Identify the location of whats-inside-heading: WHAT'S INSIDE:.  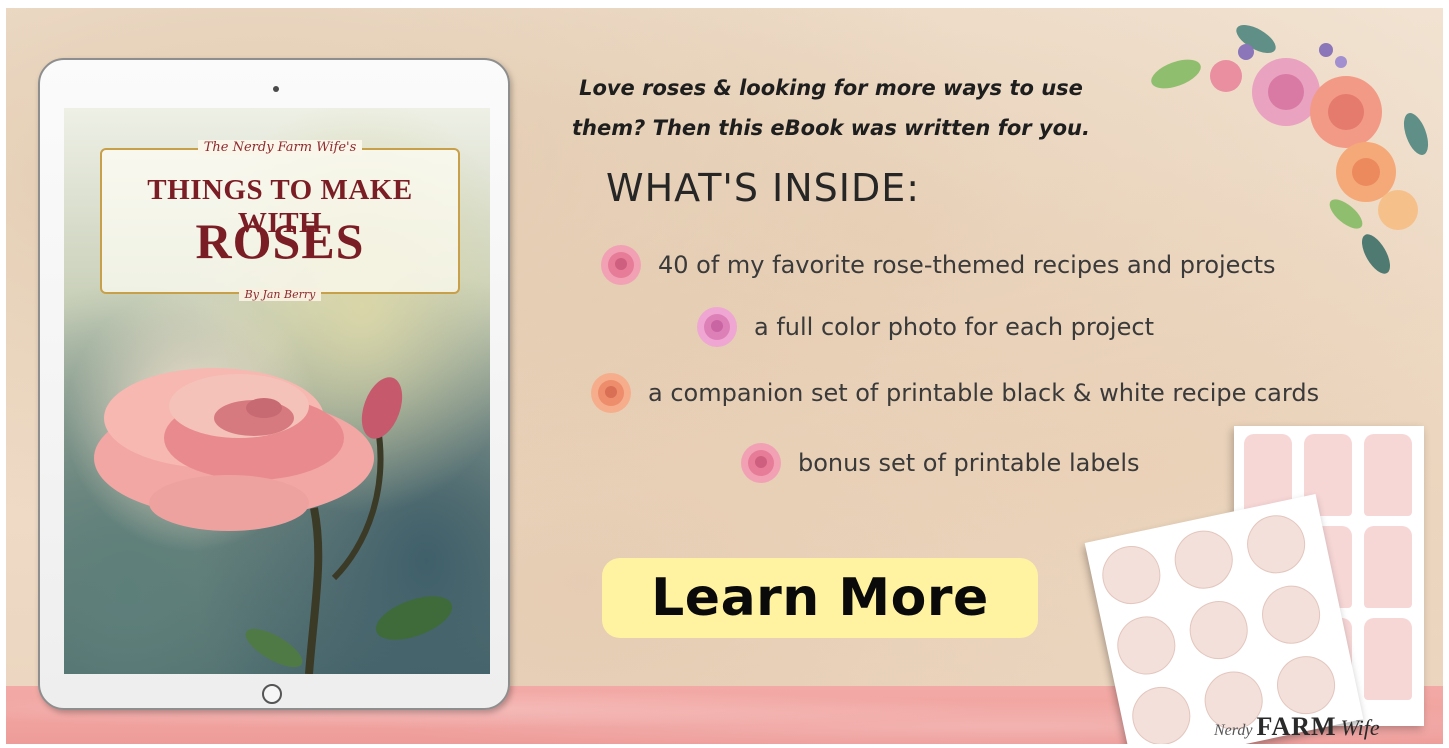
(763, 188).